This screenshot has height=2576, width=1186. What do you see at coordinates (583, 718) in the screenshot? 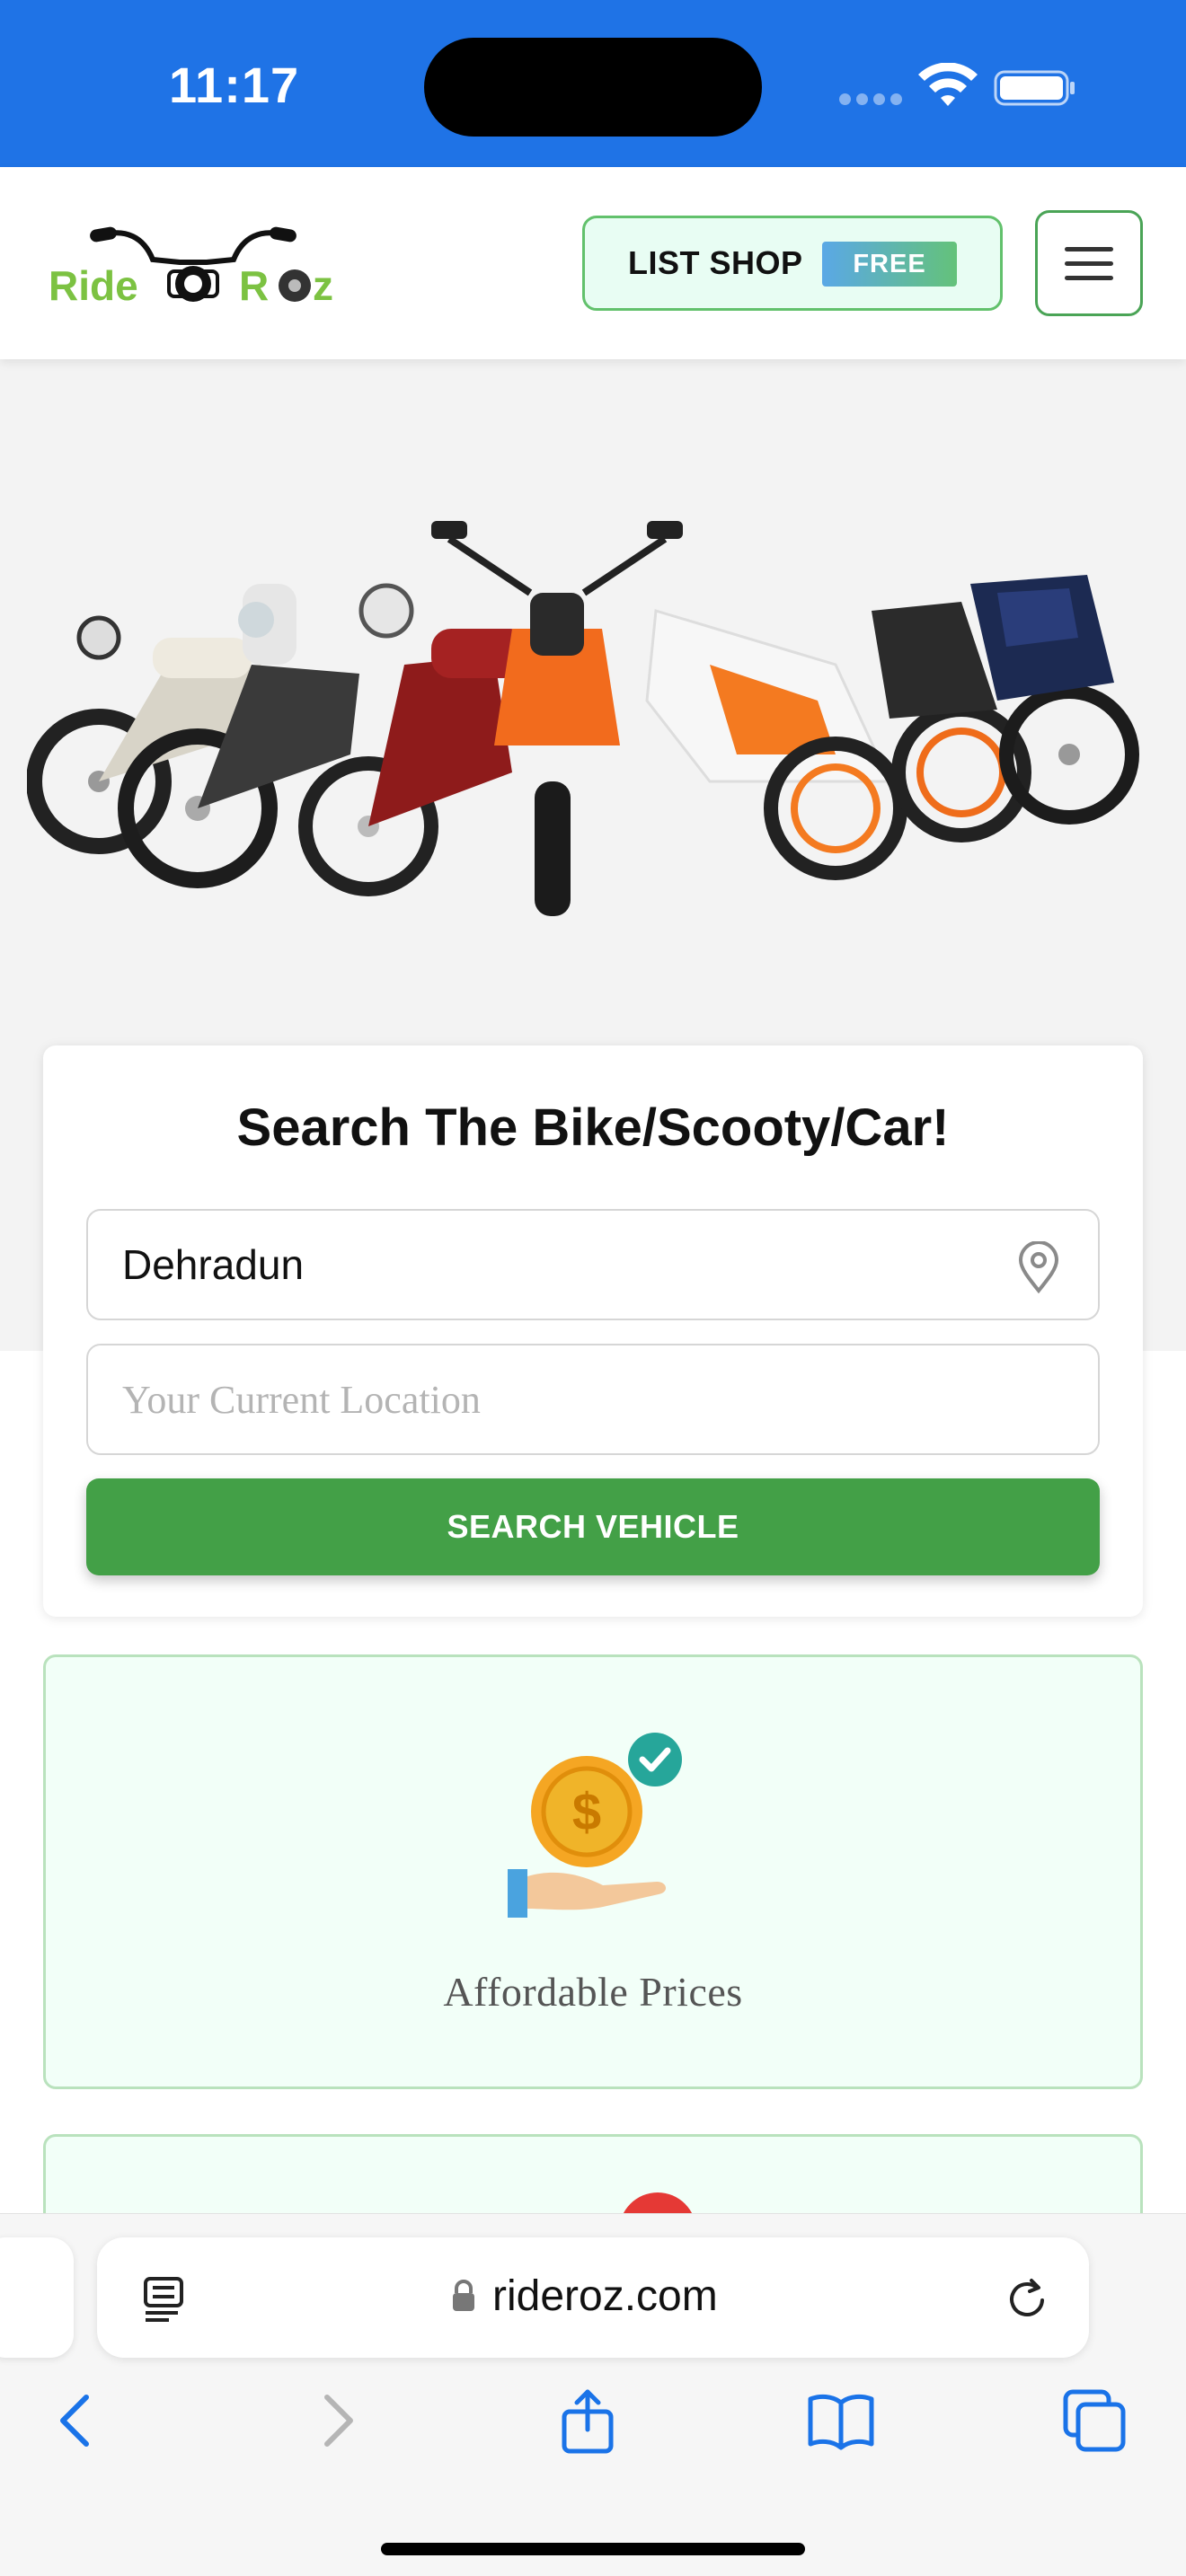
I see `motorcycles-lineup-image` at bounding box center [583, 718].